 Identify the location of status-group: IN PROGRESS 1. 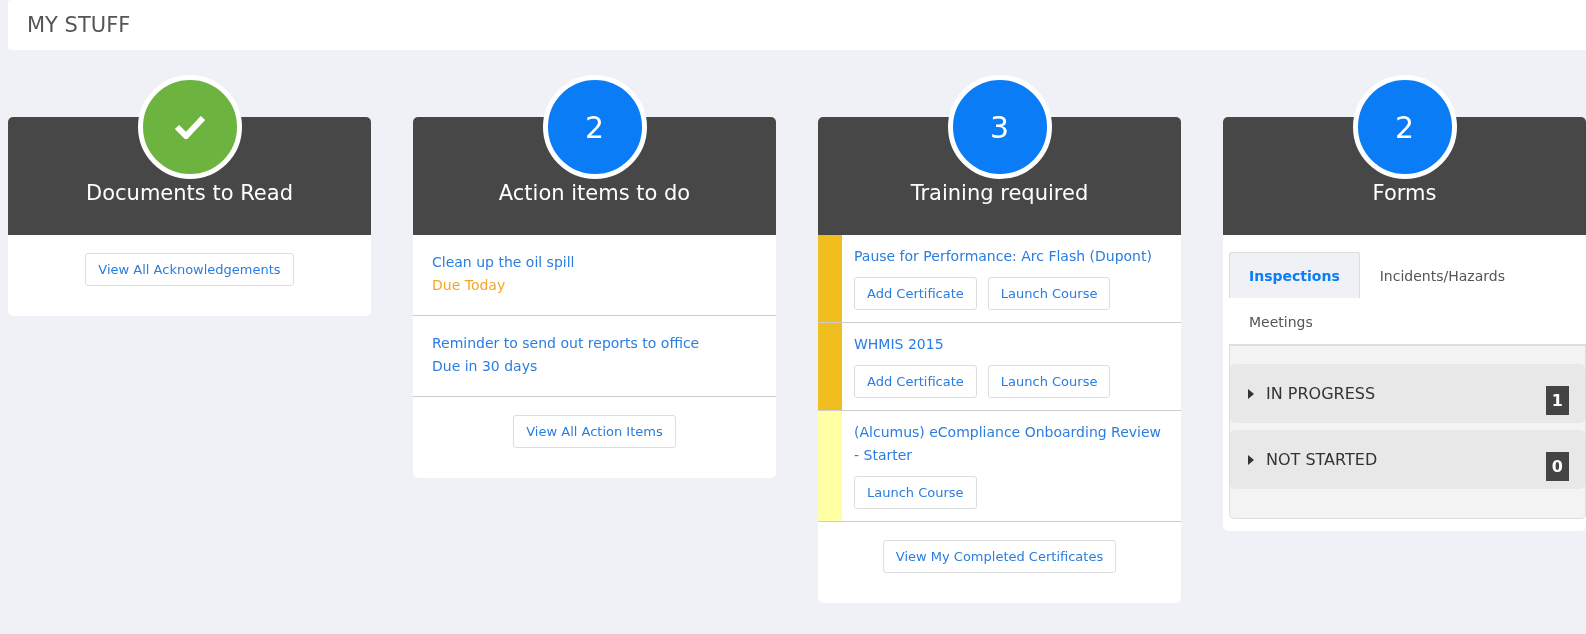
(1407, 393).